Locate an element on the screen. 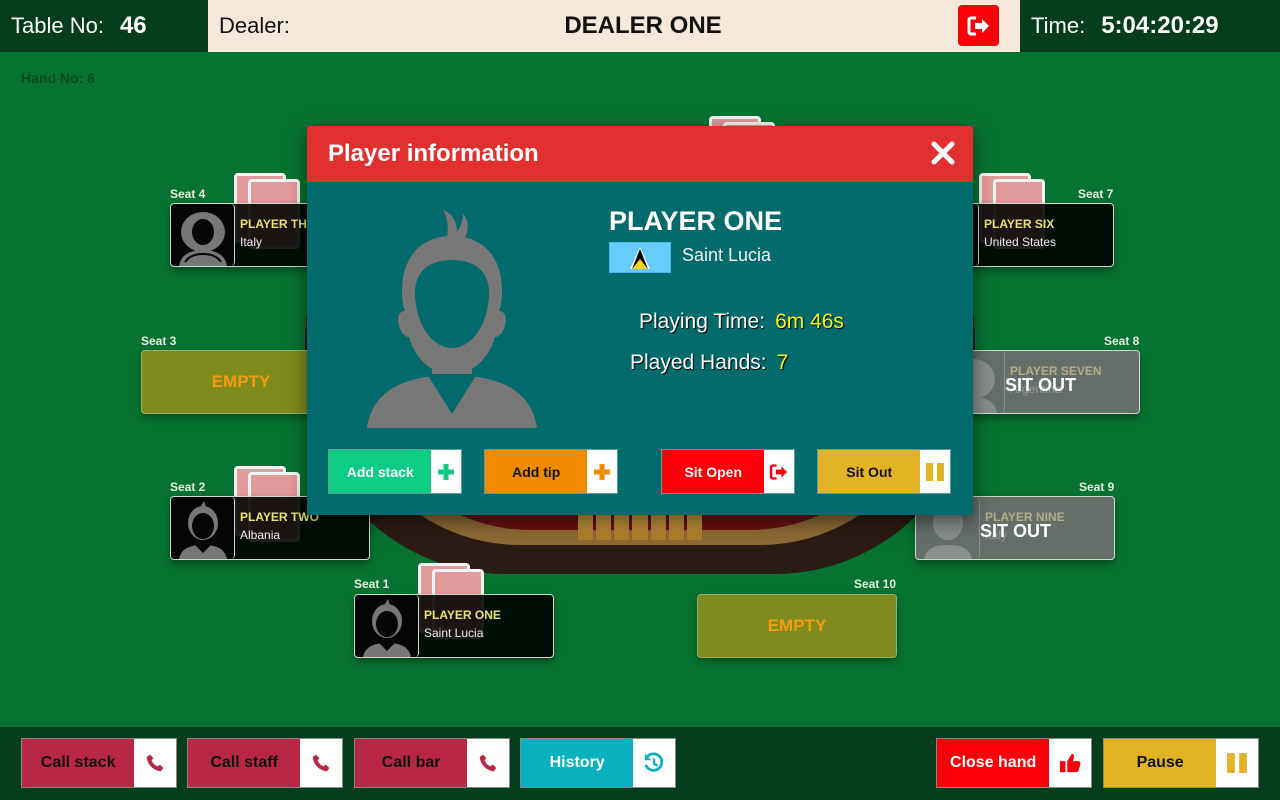  seat-7-label: Seat 7 is located at coordinates (1096, 194).